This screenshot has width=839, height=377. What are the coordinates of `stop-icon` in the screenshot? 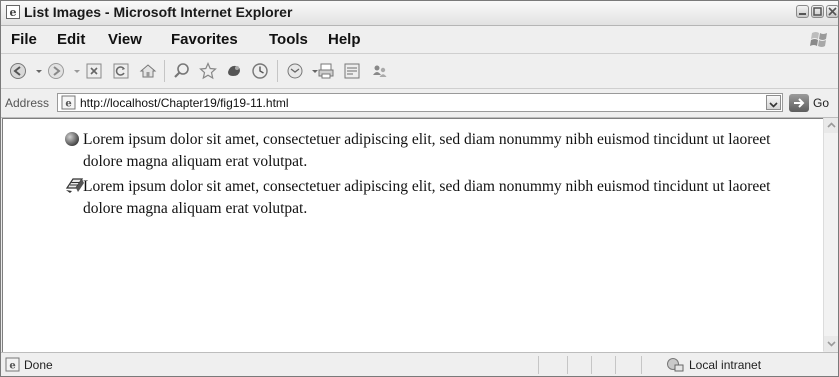 It's located at (94, 71).